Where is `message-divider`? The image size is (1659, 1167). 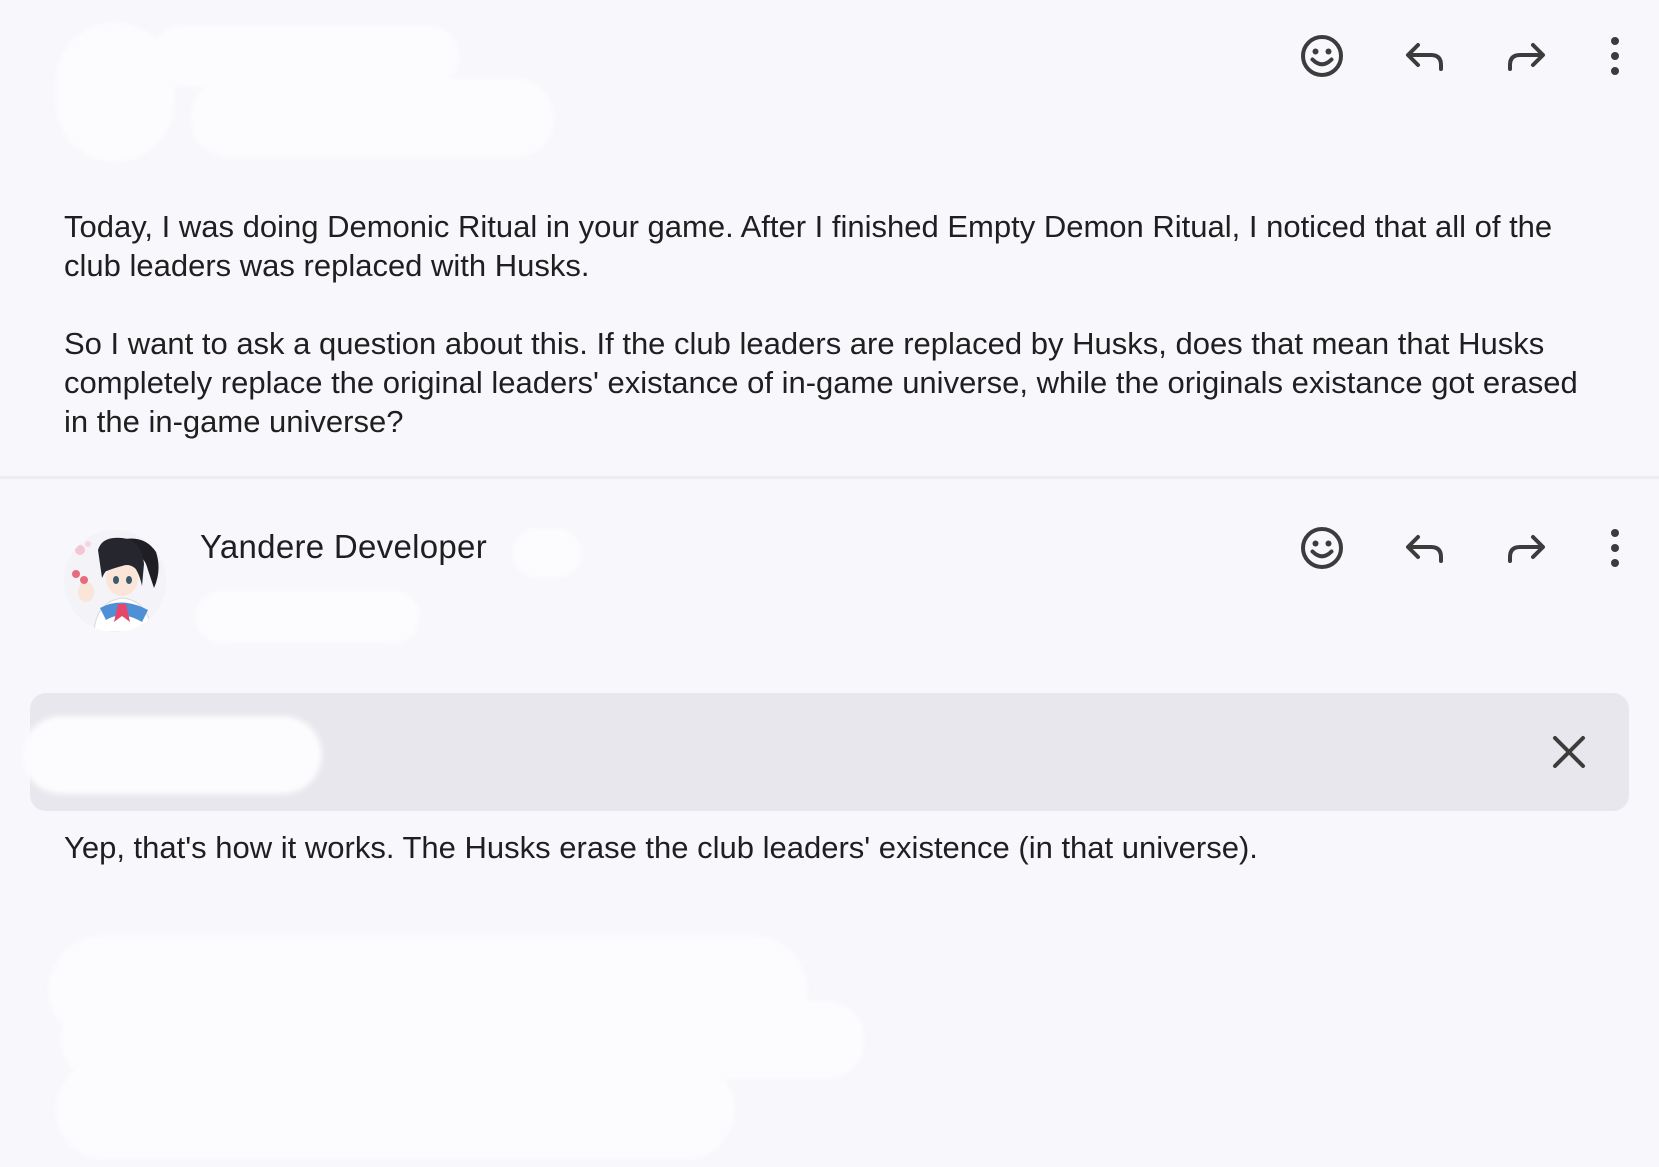 message-divider is located at coordinates (829, 477).